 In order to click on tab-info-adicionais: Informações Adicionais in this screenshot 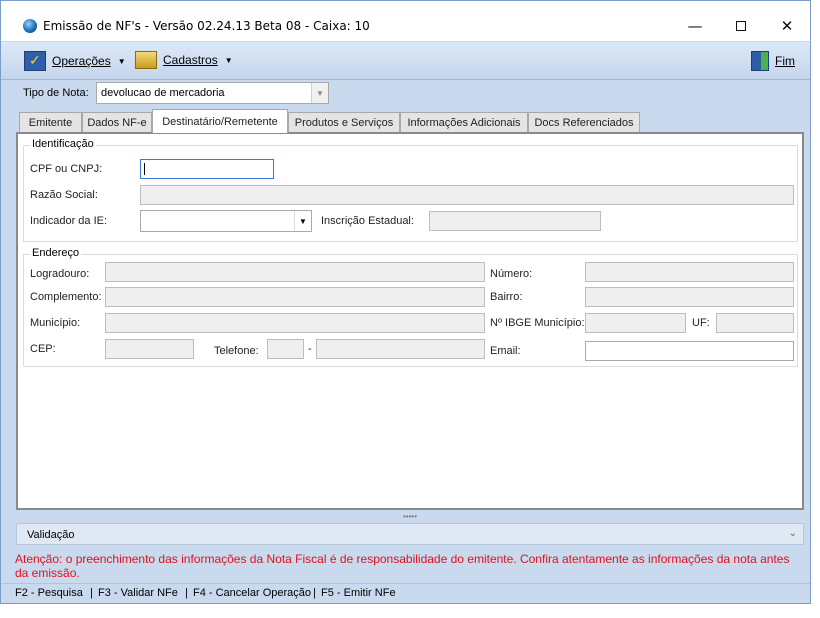, I will do `click(464, 122)`.